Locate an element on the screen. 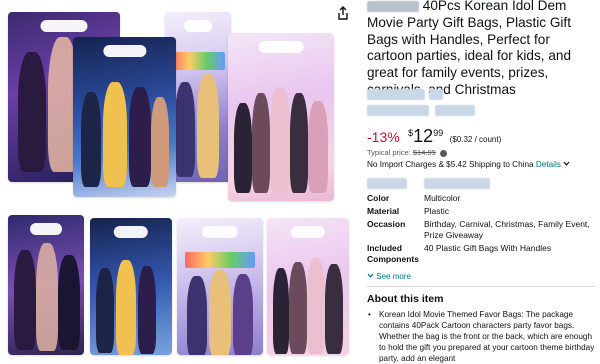 This screenshot has width=600, height=364. price-whole: 12 is located at coordinates (423, 136).